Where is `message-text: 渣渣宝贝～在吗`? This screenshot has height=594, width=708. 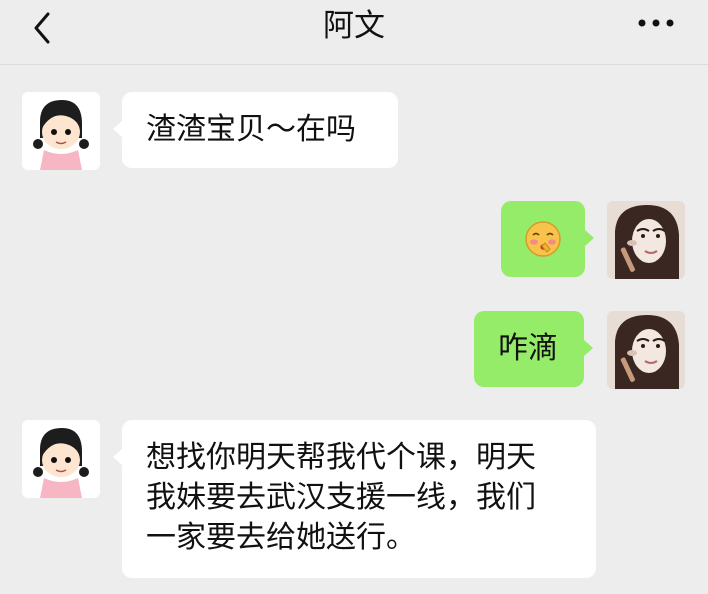 message-text: 渣渣宝贝～在吗 is located at coordinates (251, 129).